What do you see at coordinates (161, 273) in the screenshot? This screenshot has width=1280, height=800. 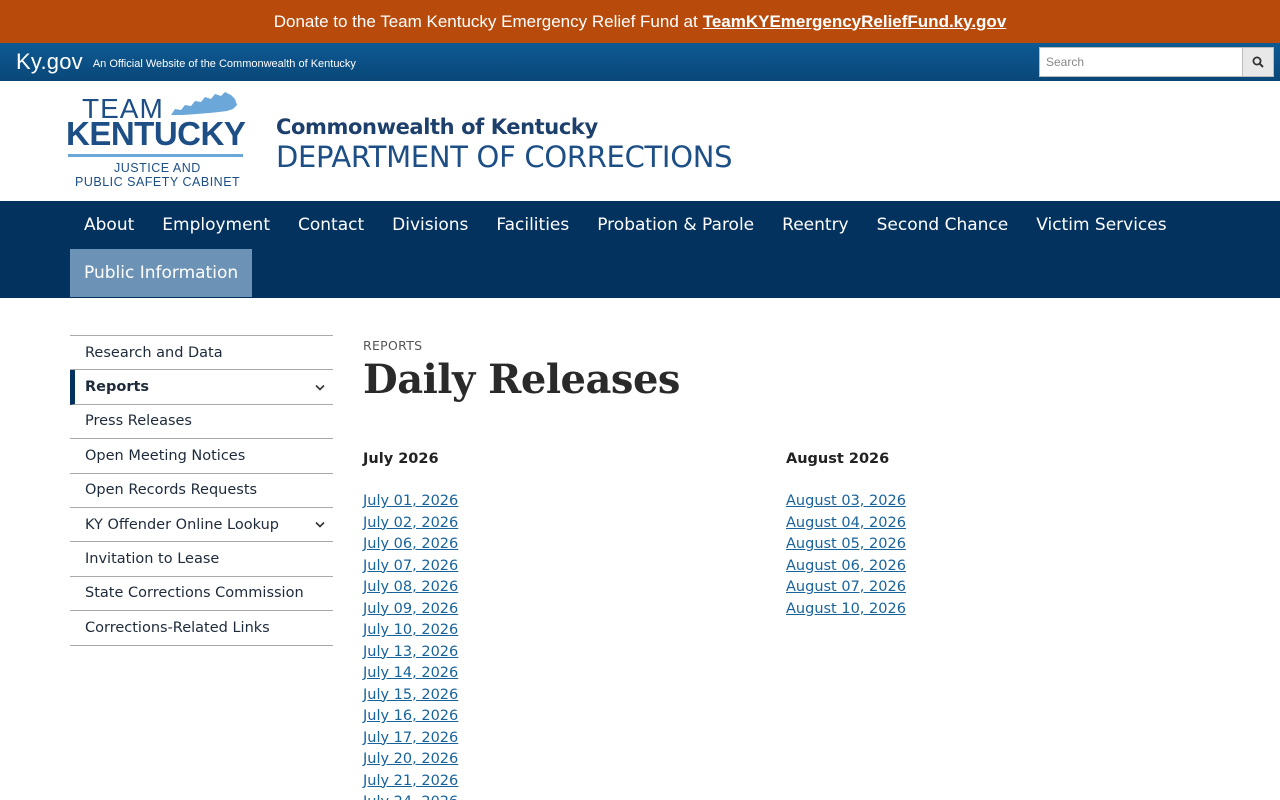 I see `nav-item-public-information: Public Information` at bounding box center [161, 273].